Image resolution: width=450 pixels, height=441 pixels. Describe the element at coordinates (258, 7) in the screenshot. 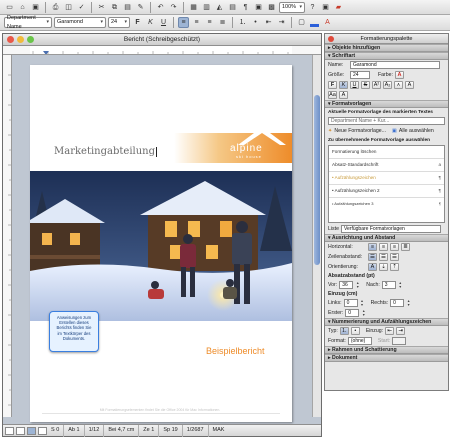

I see `gallery-icon: ▣` at that location.